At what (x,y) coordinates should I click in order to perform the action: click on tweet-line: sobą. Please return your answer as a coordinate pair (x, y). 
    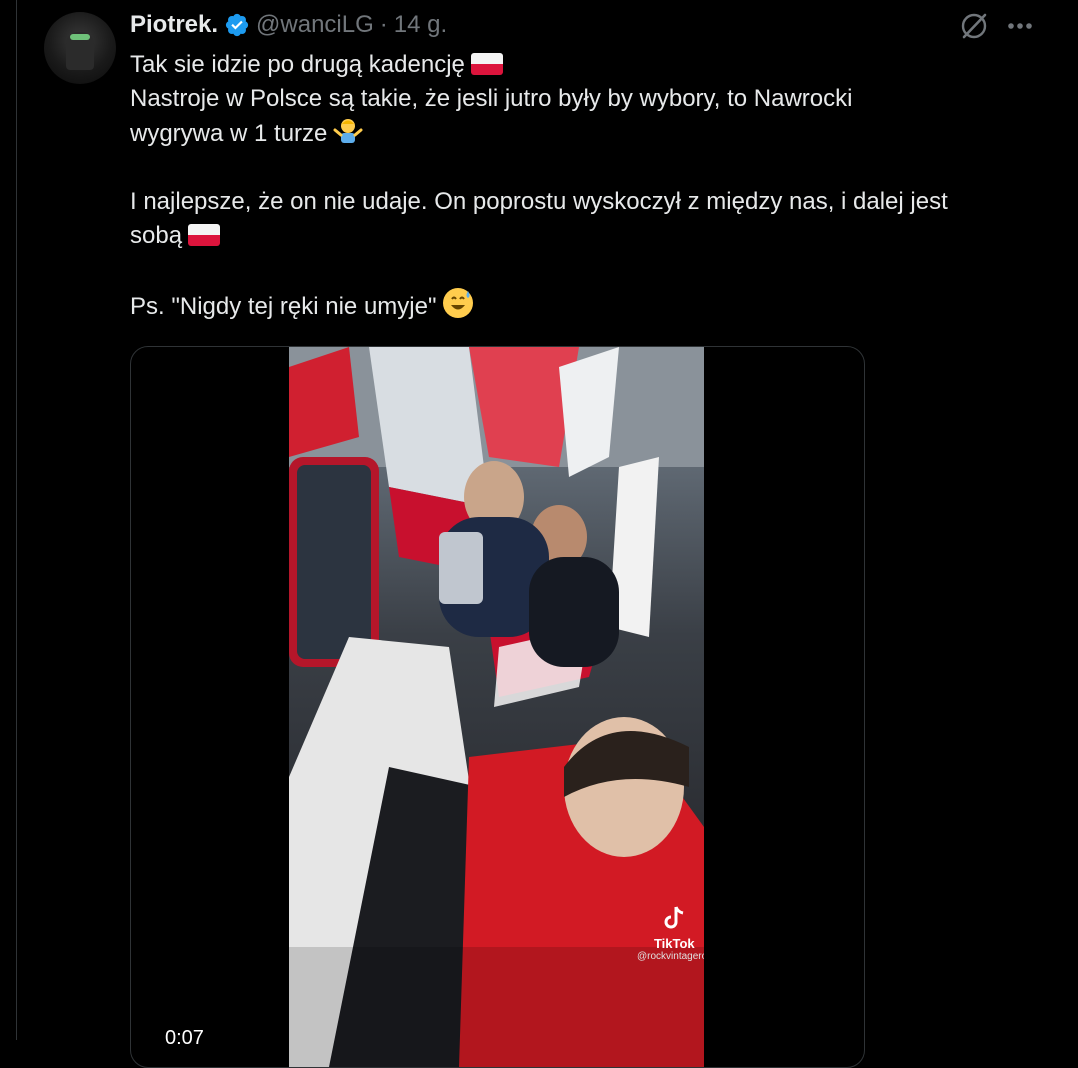
    Looking at the image, I should click on (156, 235).